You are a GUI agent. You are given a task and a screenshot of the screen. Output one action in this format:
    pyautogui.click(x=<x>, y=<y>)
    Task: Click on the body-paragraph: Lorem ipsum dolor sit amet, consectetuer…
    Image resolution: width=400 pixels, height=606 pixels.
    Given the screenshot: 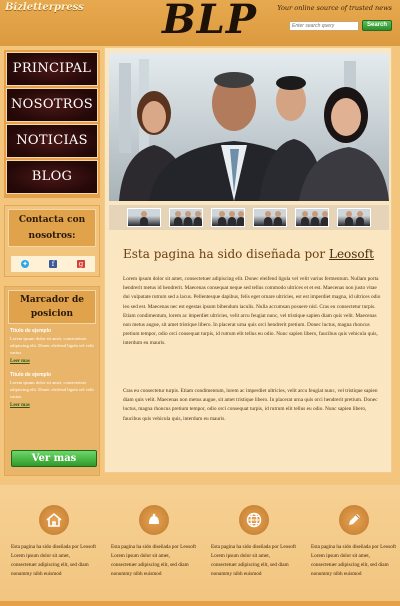 What is the action you would take?
    pyautogui.click(x=252, y=311)
    